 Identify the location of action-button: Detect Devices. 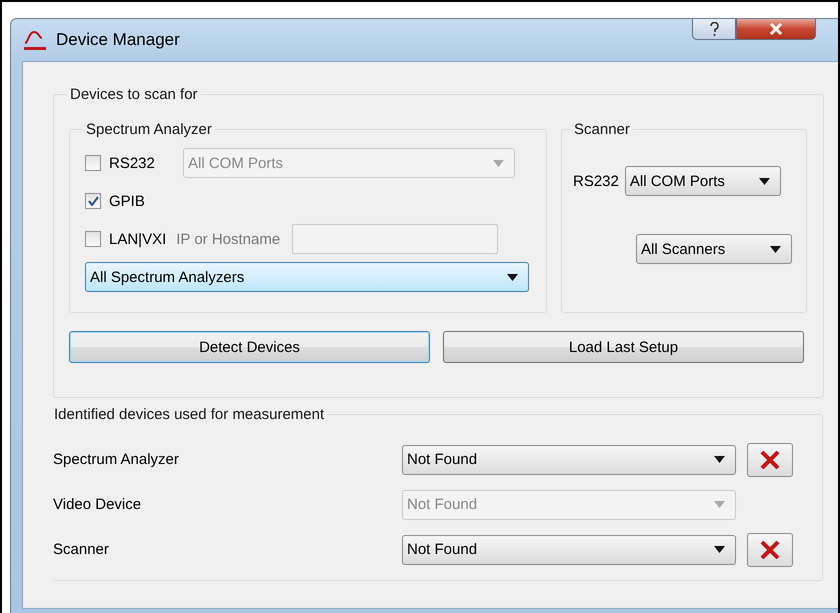
(249, 347).